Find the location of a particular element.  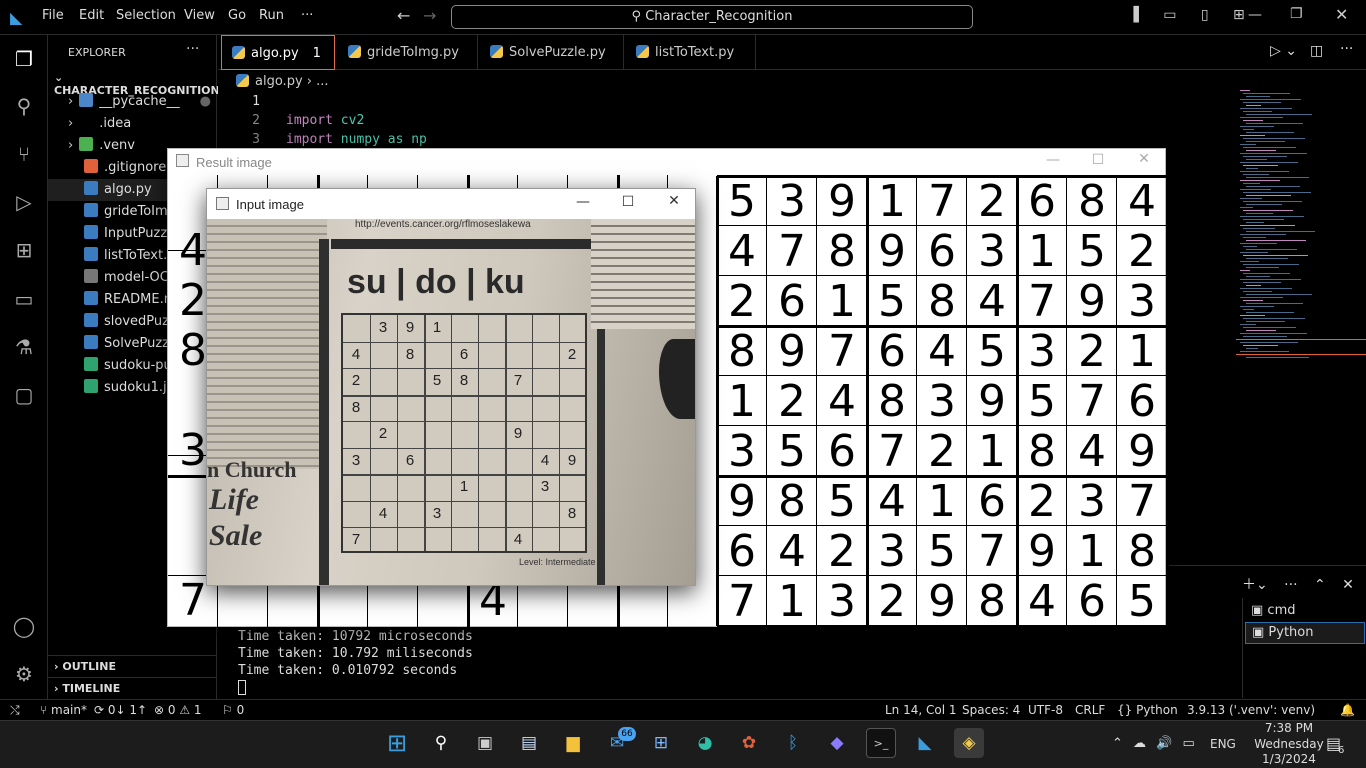

file-explorer-icon: ▆ is located at coordinates (573, 743).